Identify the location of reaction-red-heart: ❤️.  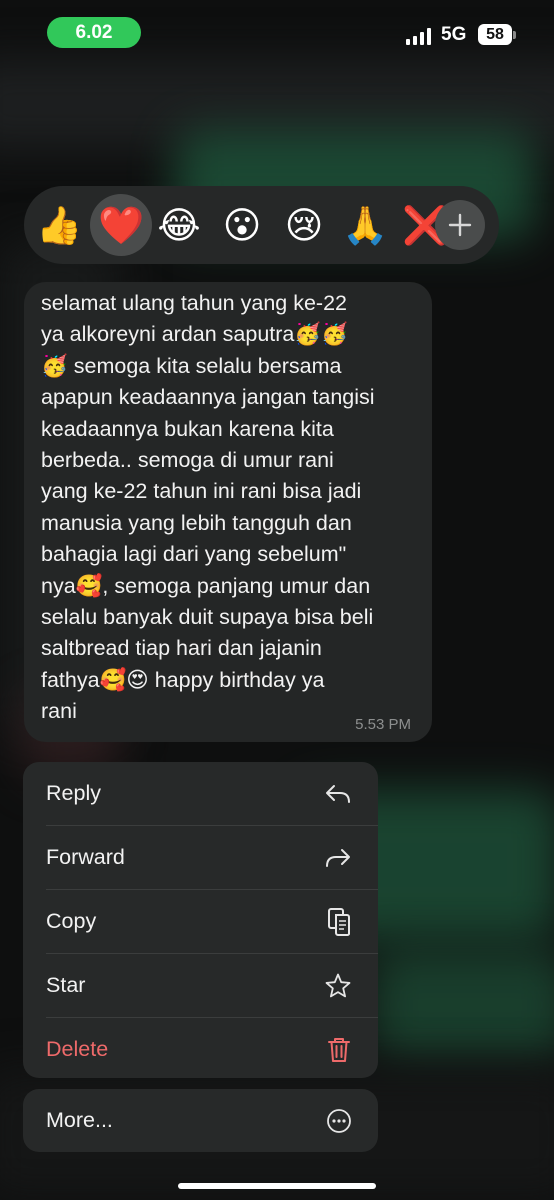
(121, 225).